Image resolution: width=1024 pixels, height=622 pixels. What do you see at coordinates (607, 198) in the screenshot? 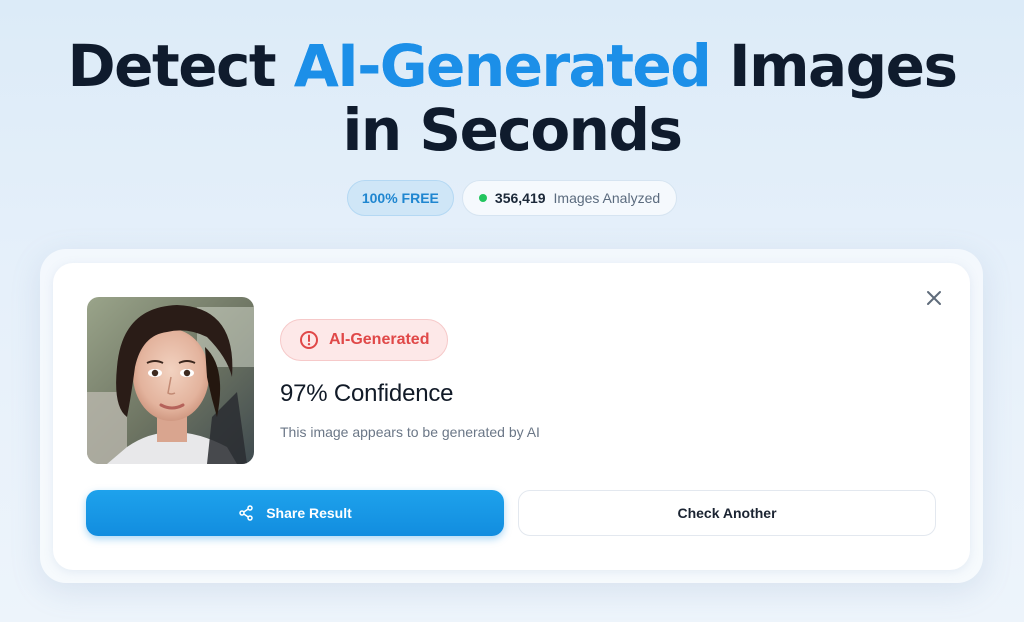
I see `analyzed-label: Images Analyzed` at bounding box center [607, 198].